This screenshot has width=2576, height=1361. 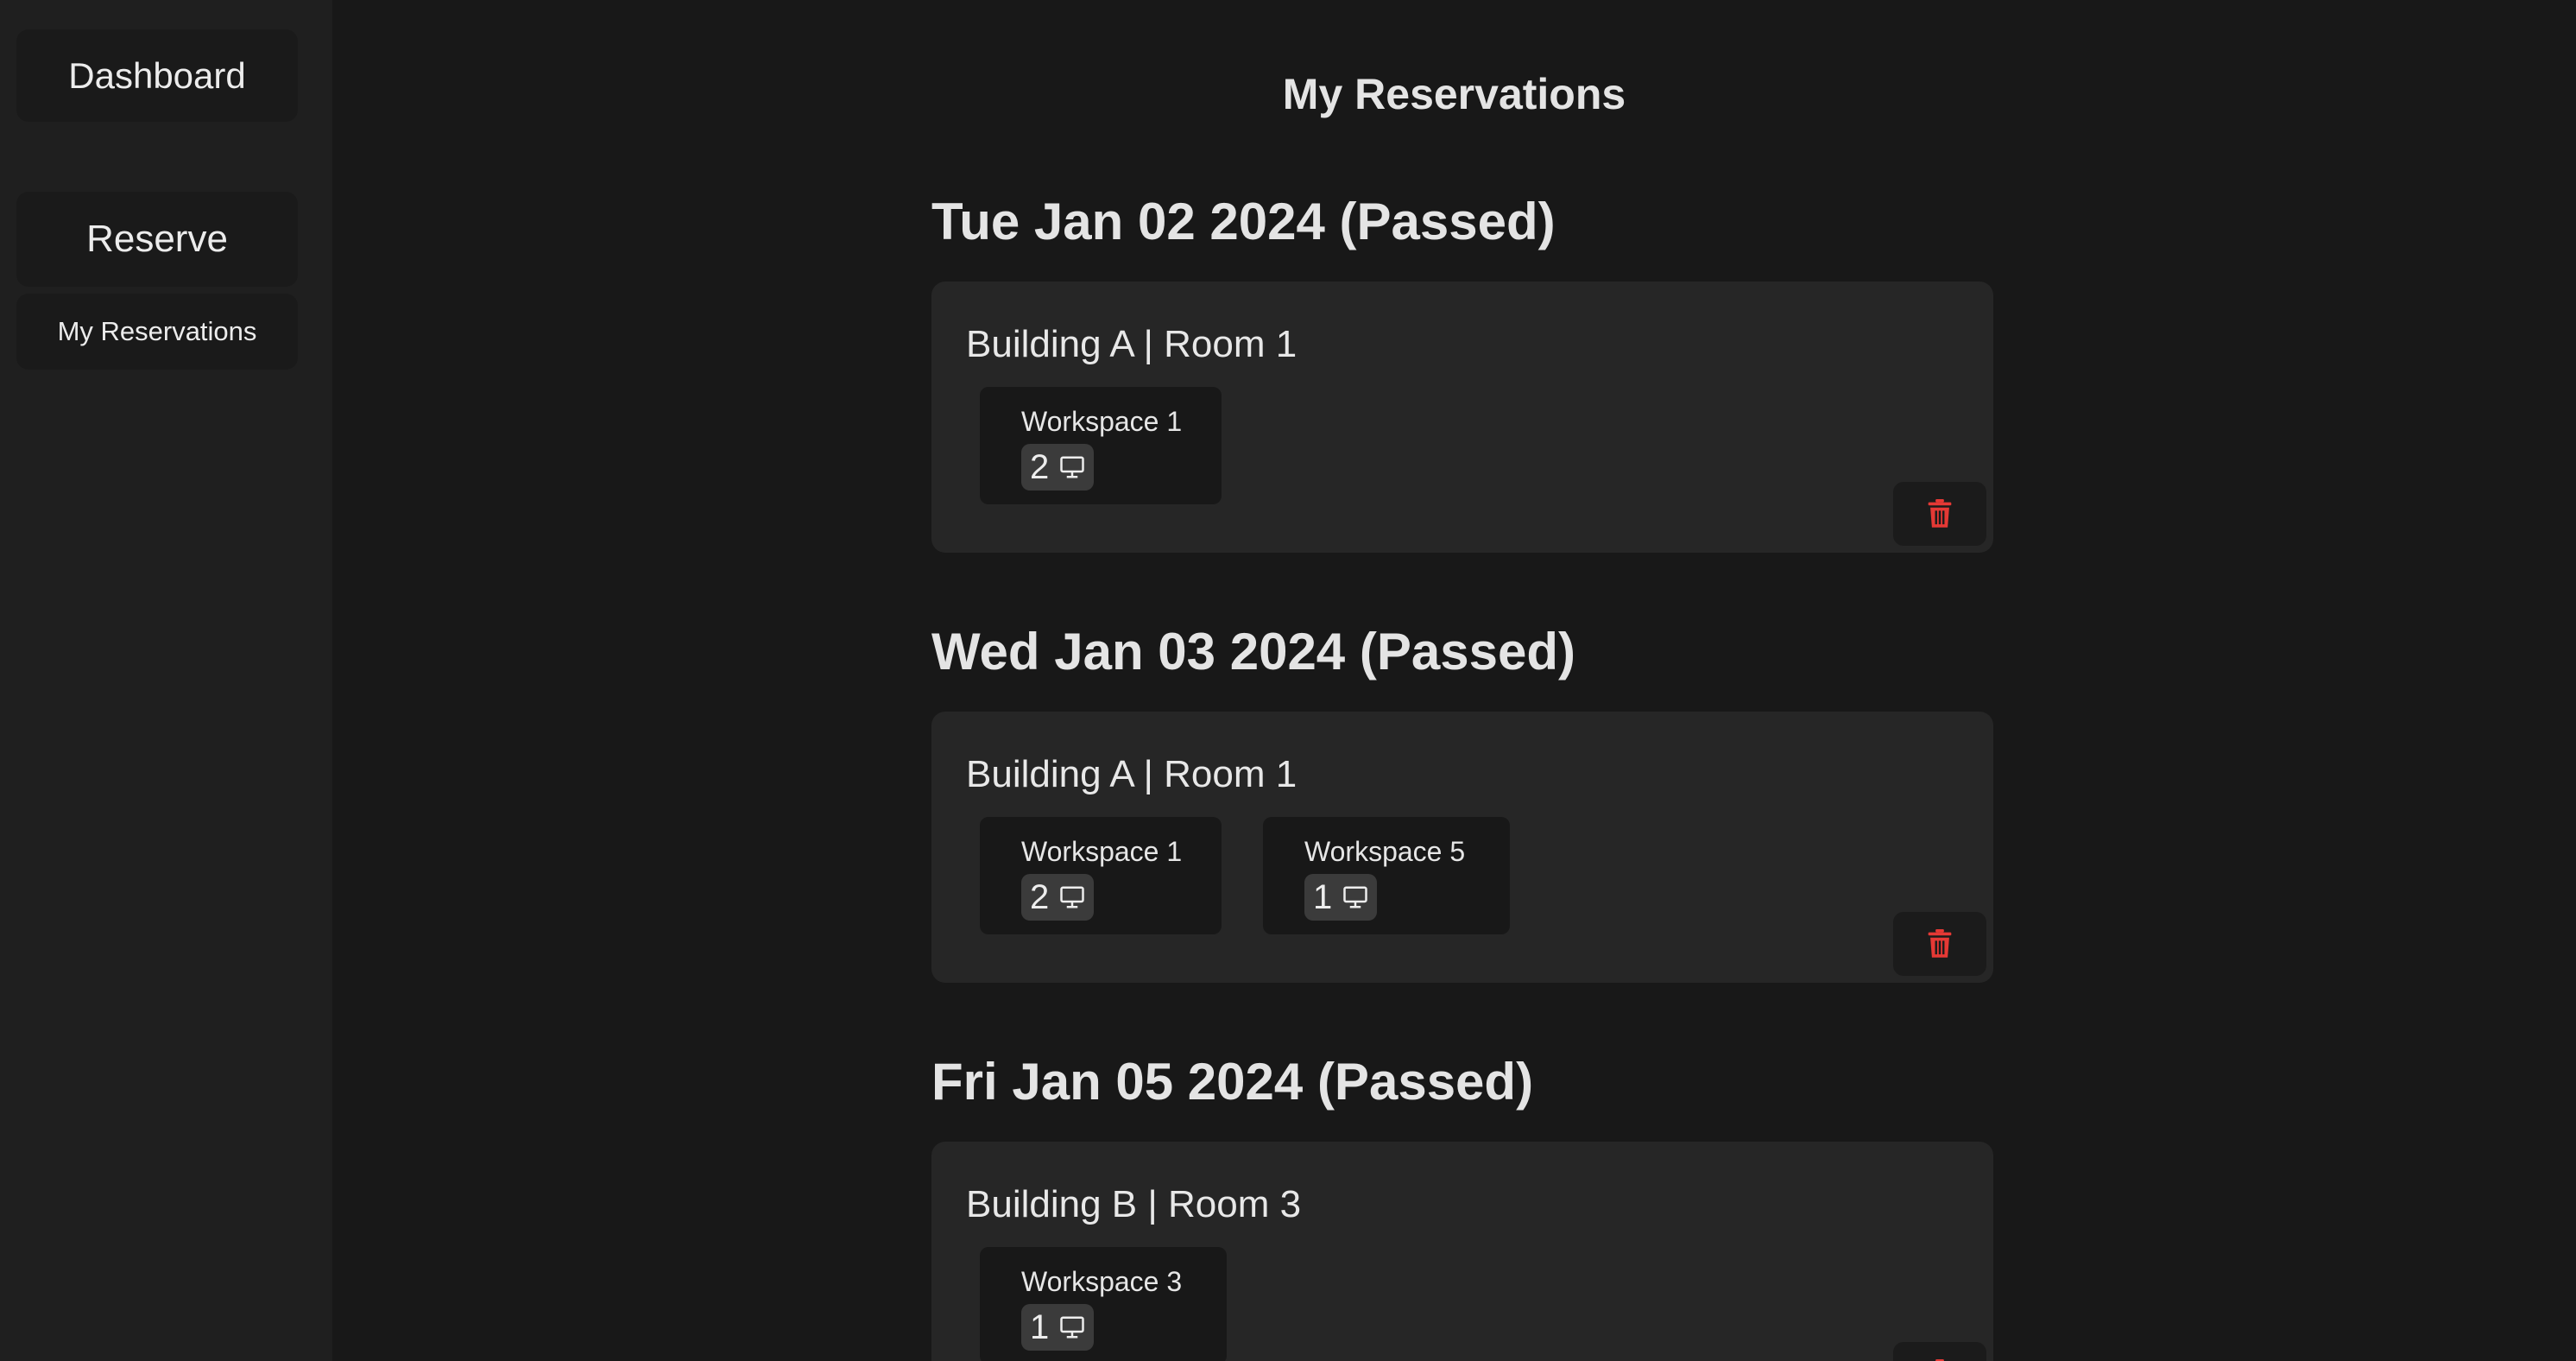 What do you see at coordinates (1462, 1251) in the screenshot?
I see `reservation-card: Building B | Room 3 Workspace 3 1` at bounding box center [1462, 1251].